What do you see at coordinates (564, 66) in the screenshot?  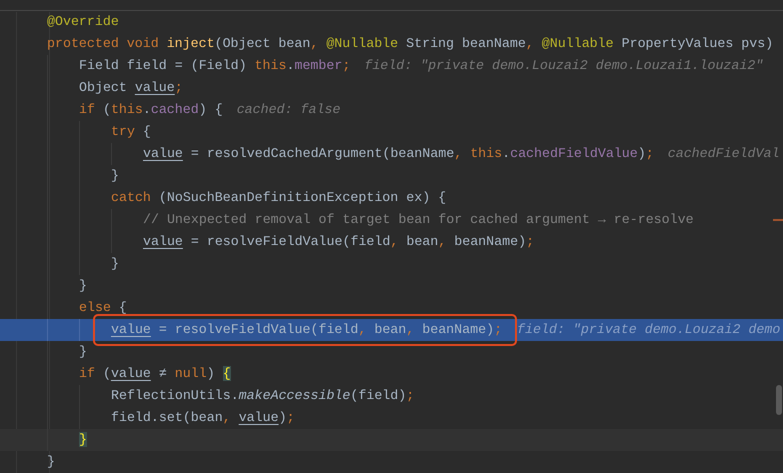 I see `inlay-hint: field: "private demo.Louzai2 demo.Louzai1.louzai2"` at bounding box center [564, 66].